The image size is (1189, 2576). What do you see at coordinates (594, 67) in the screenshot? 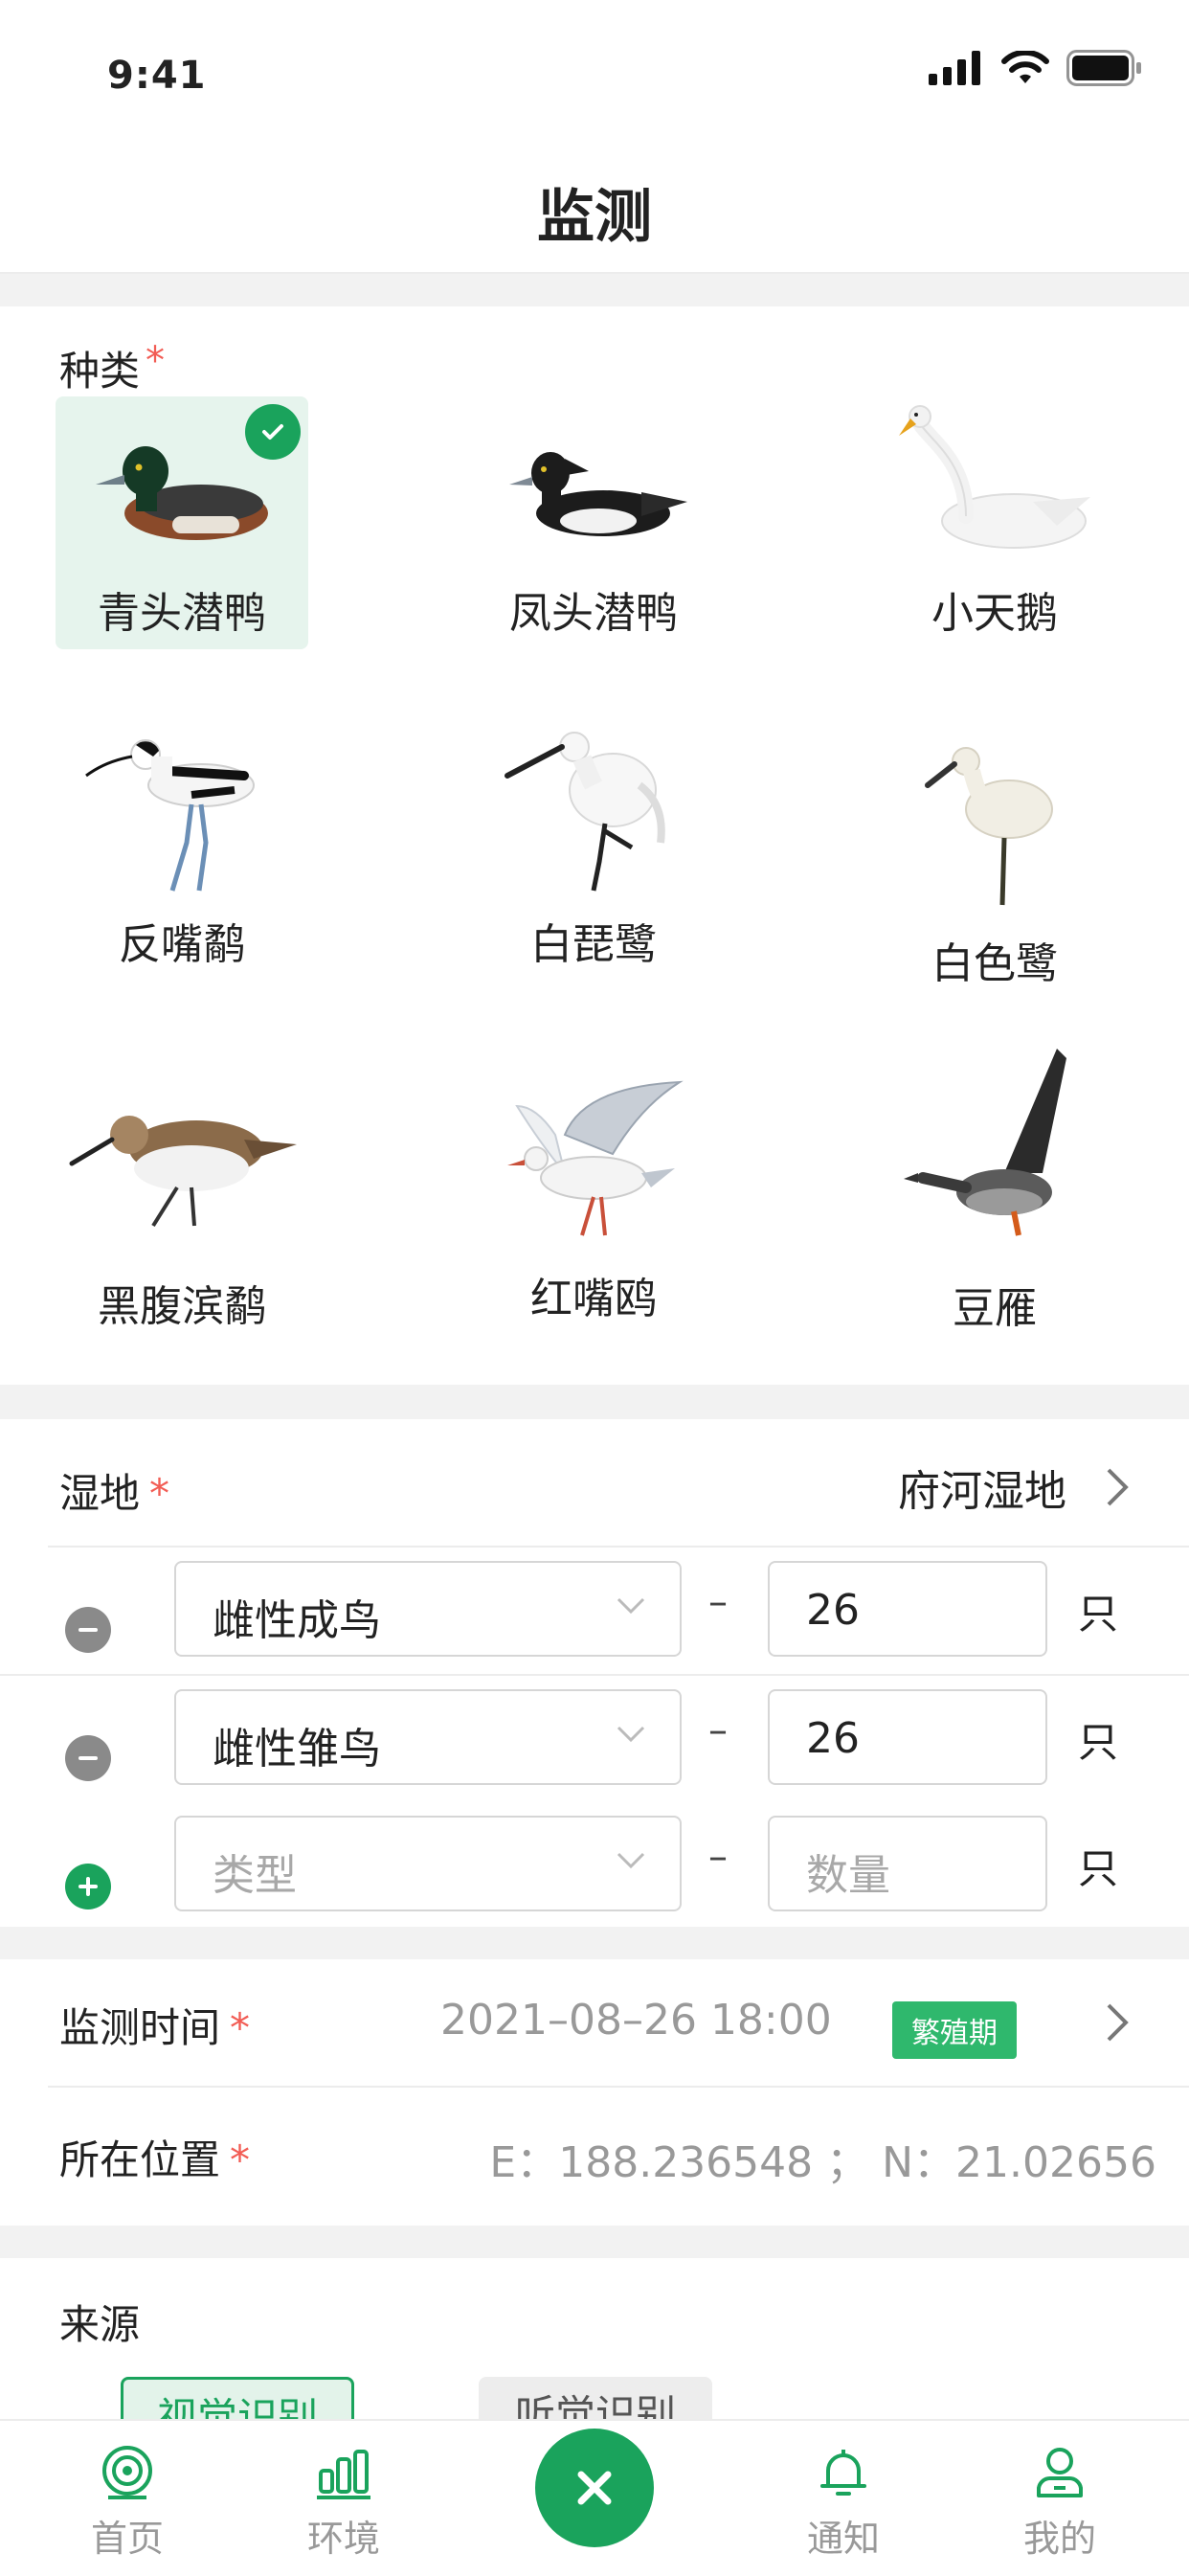
I see `status-bar: 9:41` at bounding box center [594, 67].